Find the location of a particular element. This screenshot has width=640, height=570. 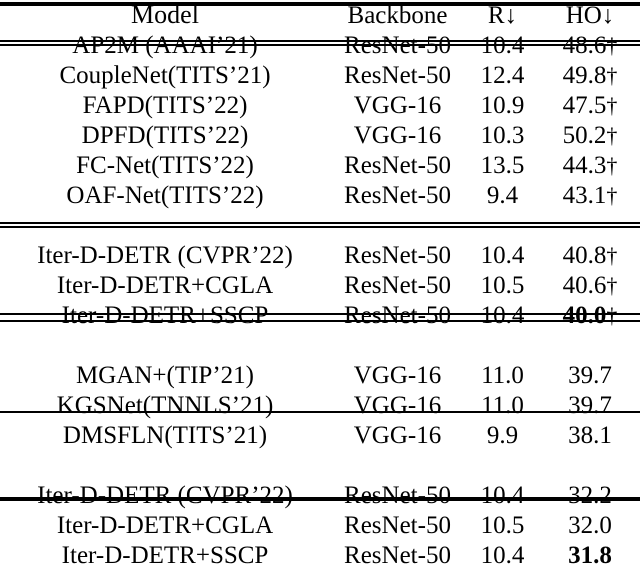

cell-ho: 32.2 is located at coordinates (590, 495).